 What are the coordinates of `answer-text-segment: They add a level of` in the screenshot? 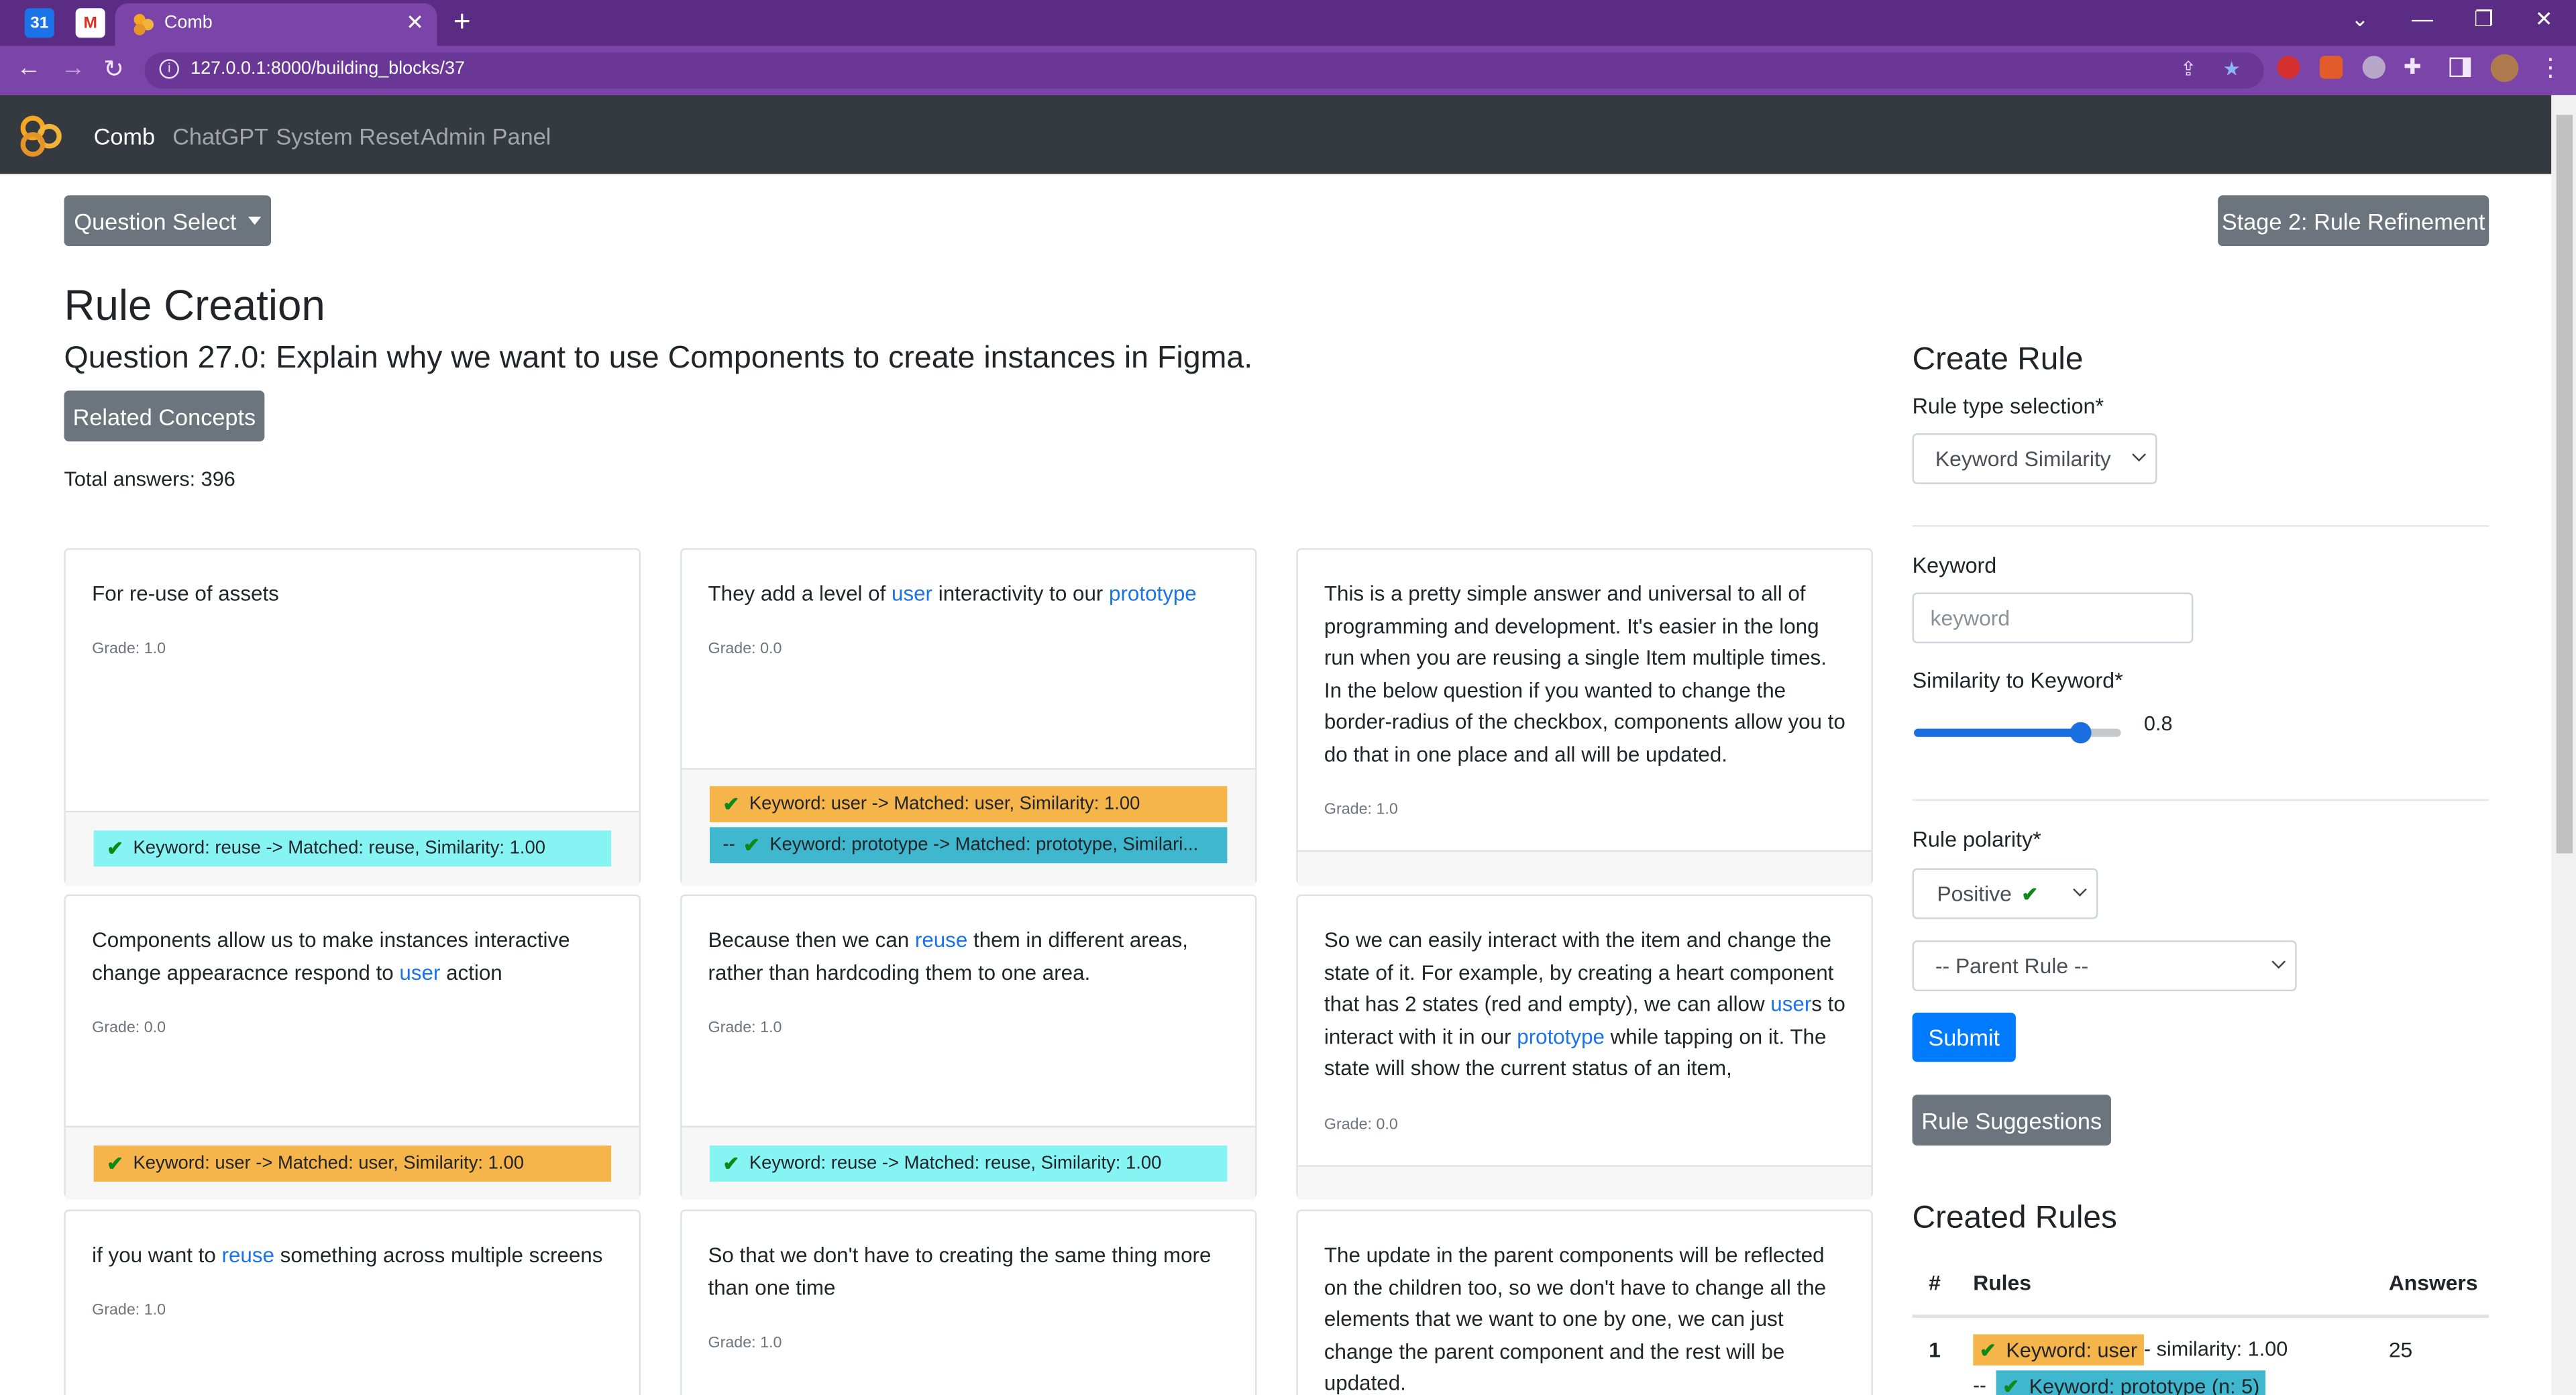 It's located at (800, 593).